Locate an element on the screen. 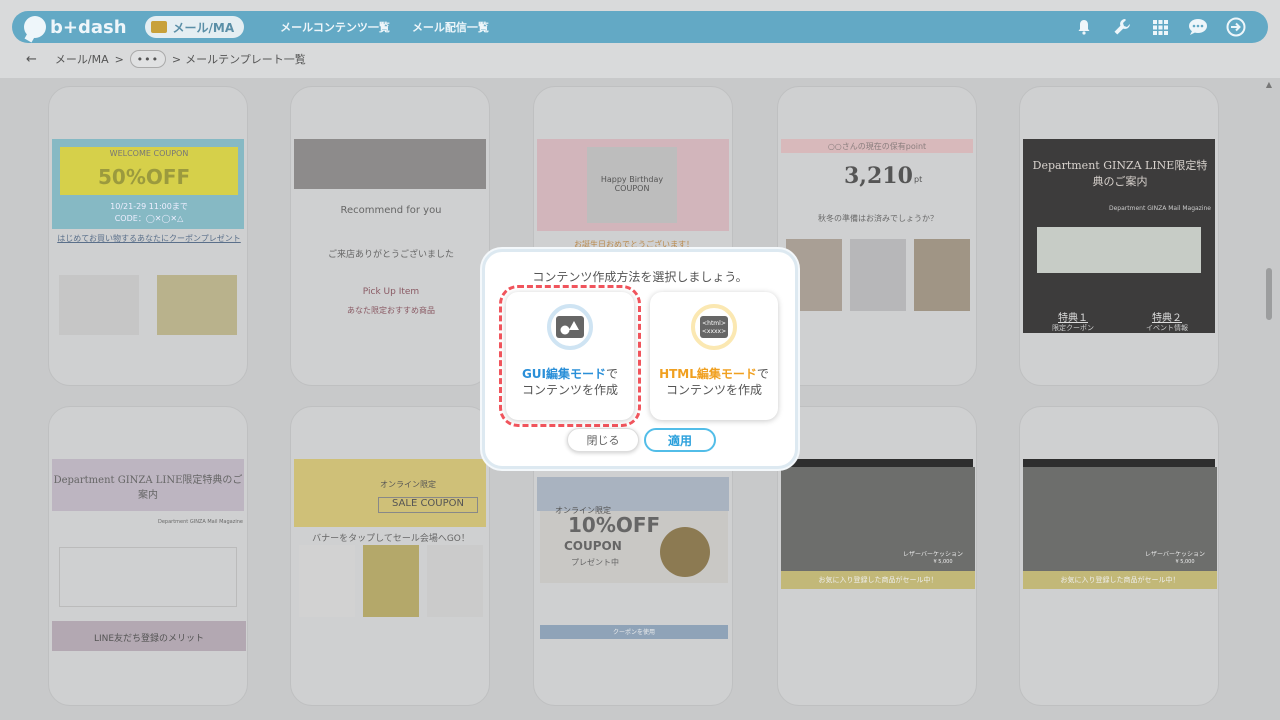  template-preview: Happy Birthday COUPON is located at coordinates (633, 185).